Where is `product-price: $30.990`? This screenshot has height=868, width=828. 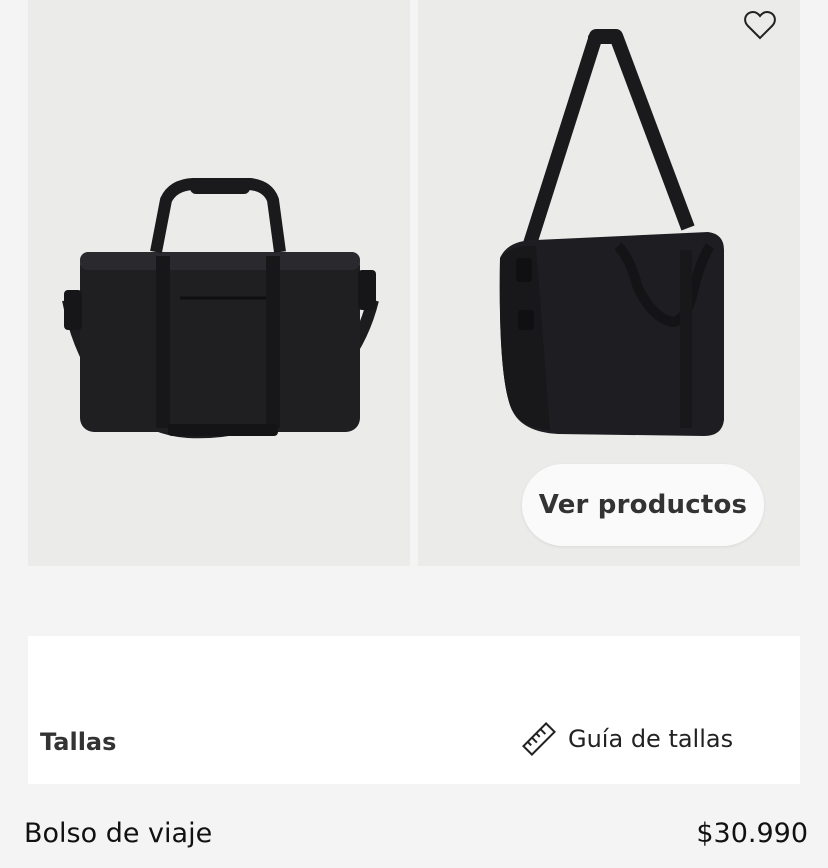
product-price: $30.990 is located at coordinates (752, 833).